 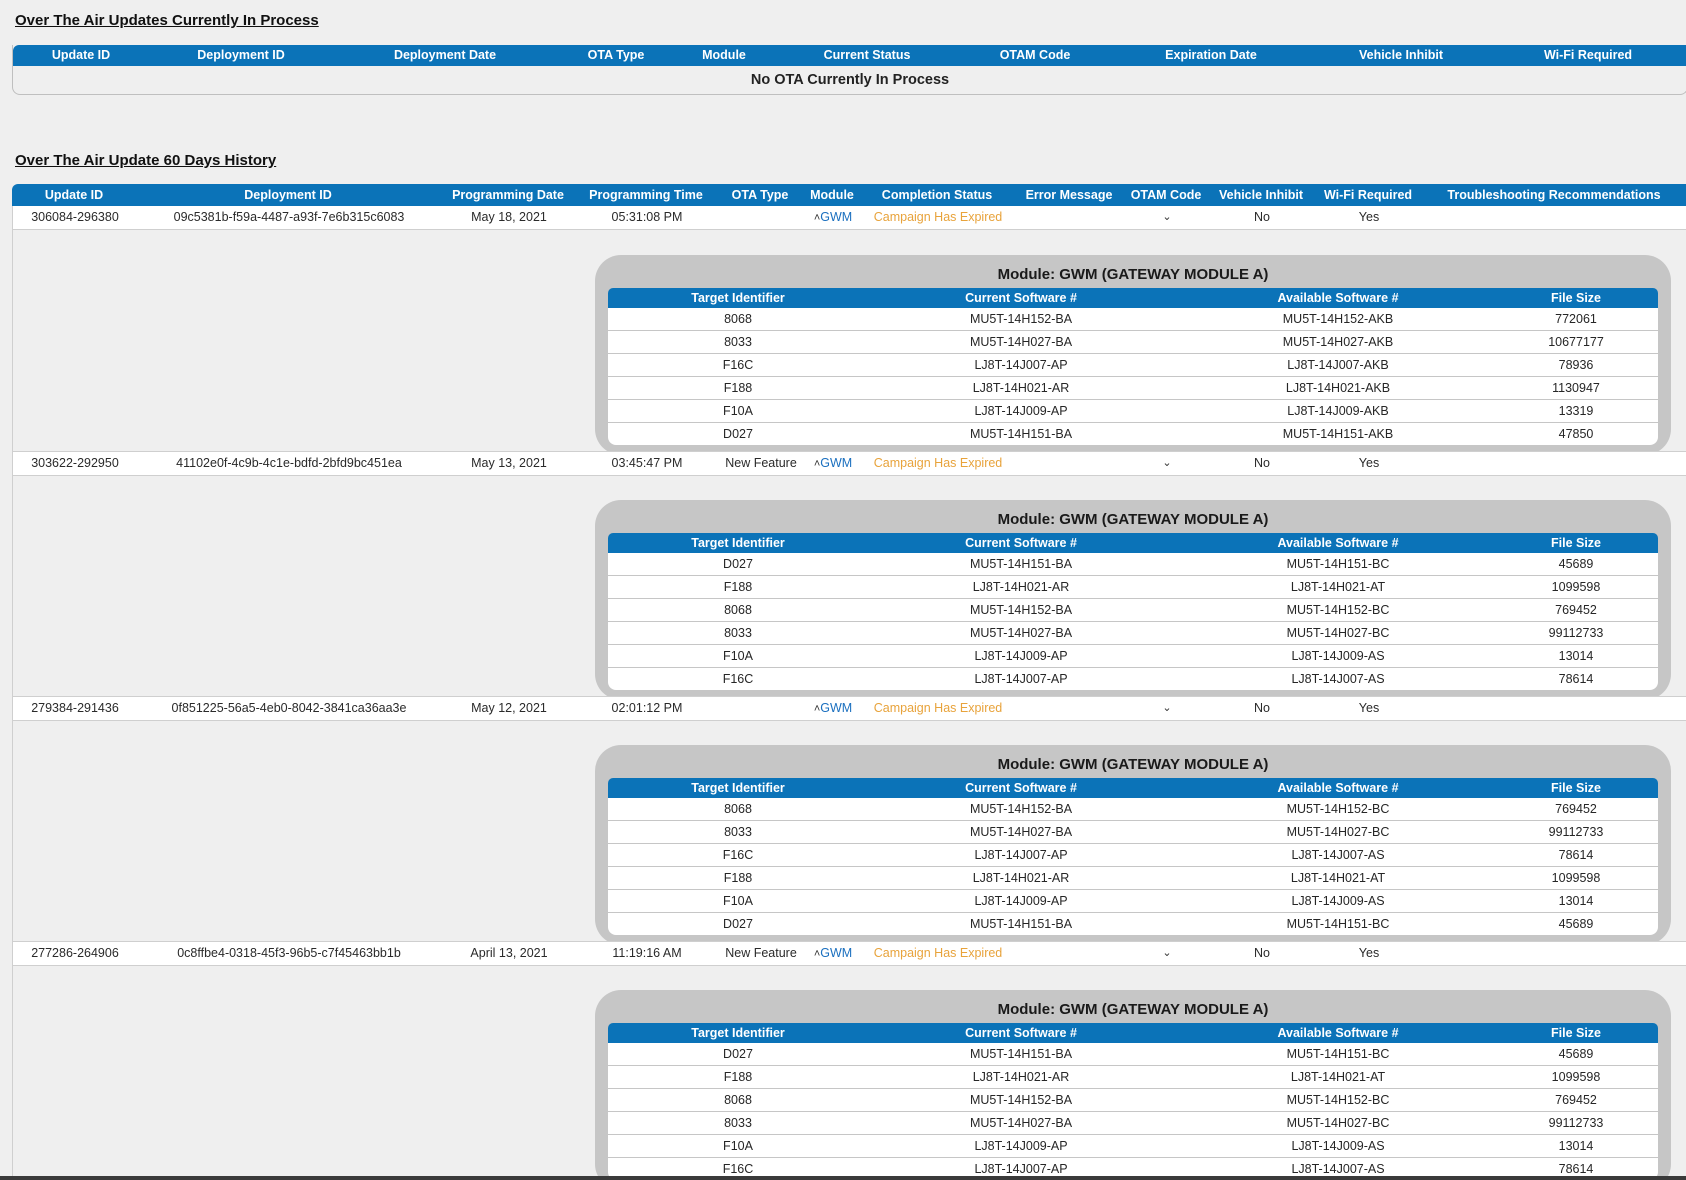 What do you see at coordinates (1133, 587) in the screenshot?
I see `detail-row: F188 LJ8T-14H021-AR LJ8T-14H021-AT 1099598` at bounding box center [1133, 587].